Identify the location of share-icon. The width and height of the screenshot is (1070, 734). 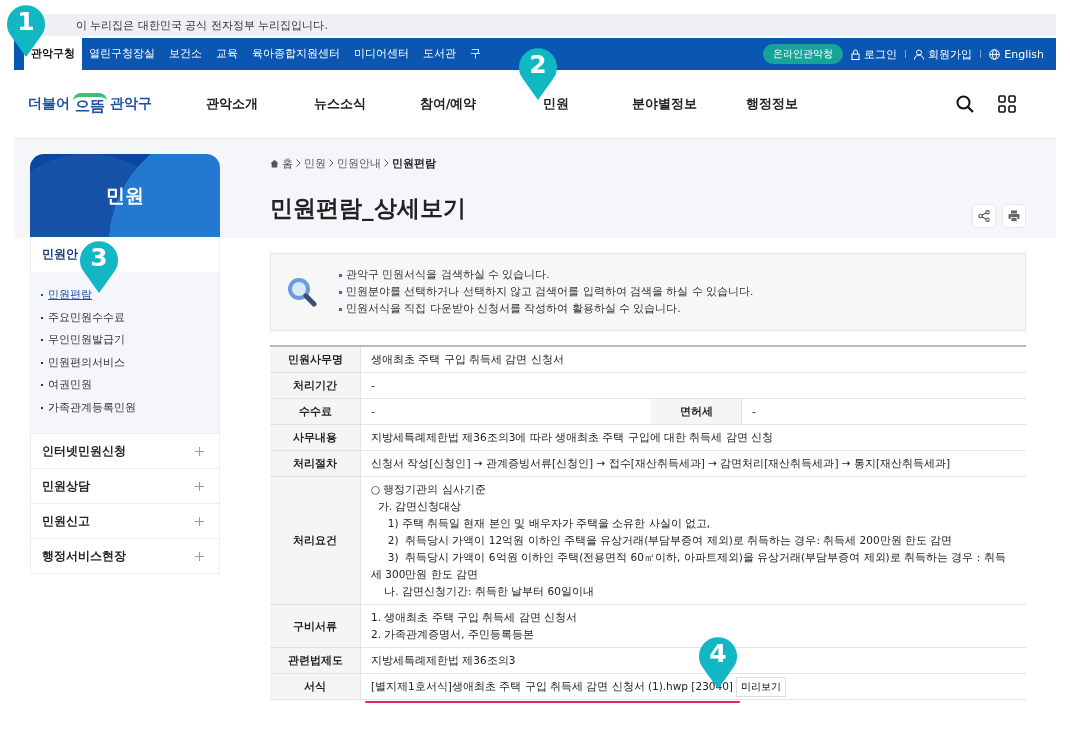
(984, 216).